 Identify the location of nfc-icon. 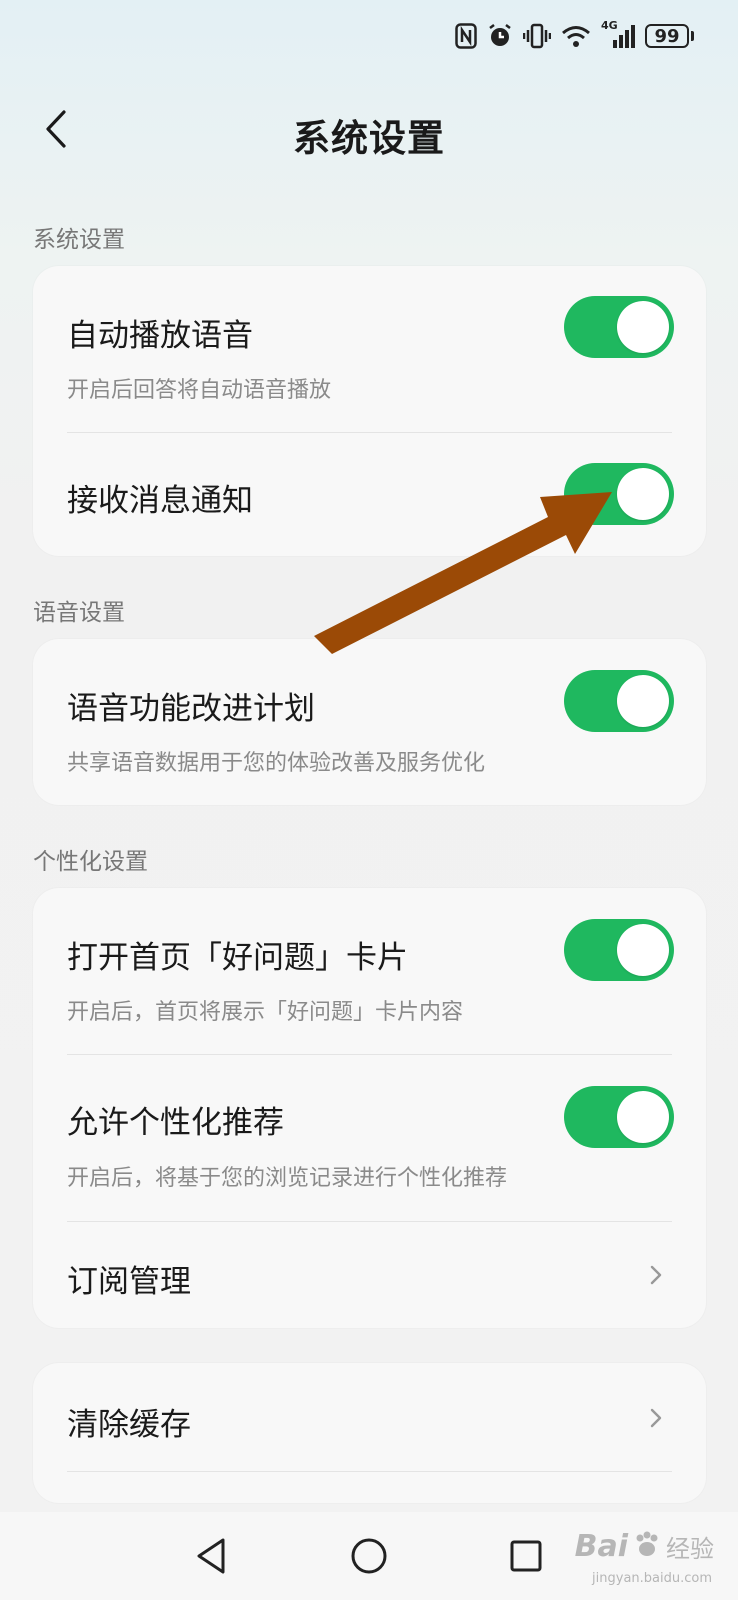
(466, 36).